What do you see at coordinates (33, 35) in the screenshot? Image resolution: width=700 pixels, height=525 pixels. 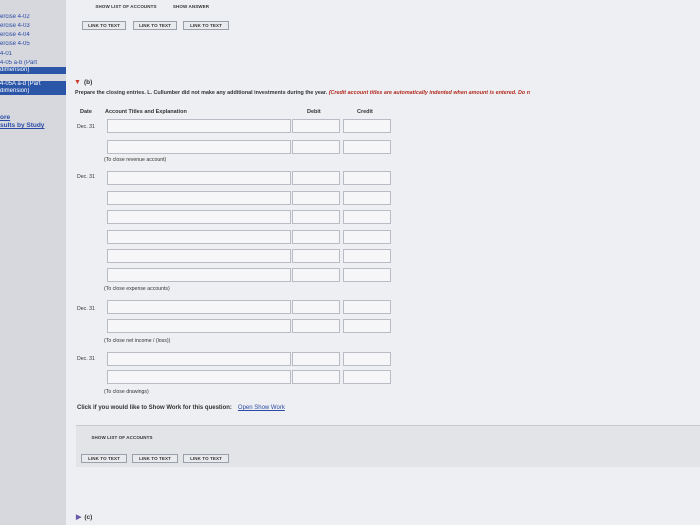 I see `sidebar-item-exercise-4-04: ercise 4-04` at bounding box center [33, 35].